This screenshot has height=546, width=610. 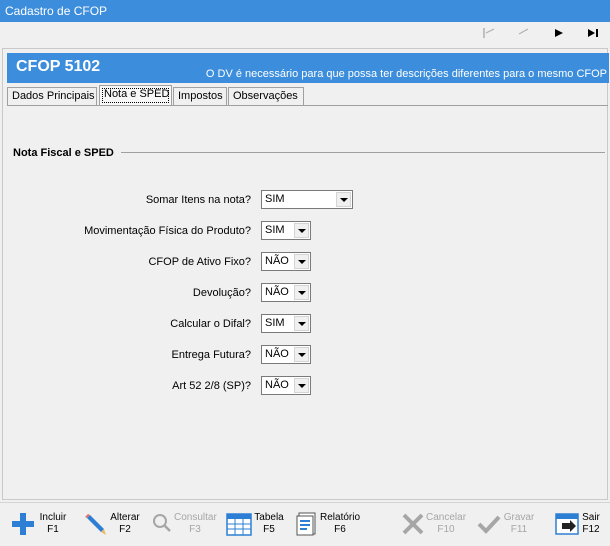 I want to click on next-record-icon, so click(x=559, y=33).